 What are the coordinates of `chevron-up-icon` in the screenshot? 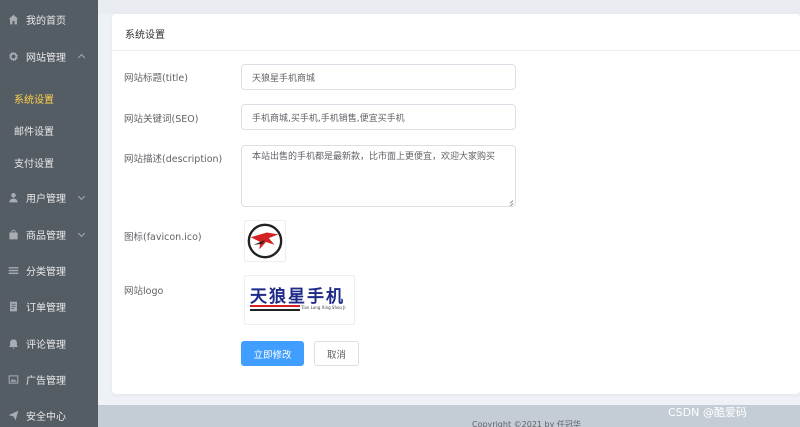 It's located at (81, 57).